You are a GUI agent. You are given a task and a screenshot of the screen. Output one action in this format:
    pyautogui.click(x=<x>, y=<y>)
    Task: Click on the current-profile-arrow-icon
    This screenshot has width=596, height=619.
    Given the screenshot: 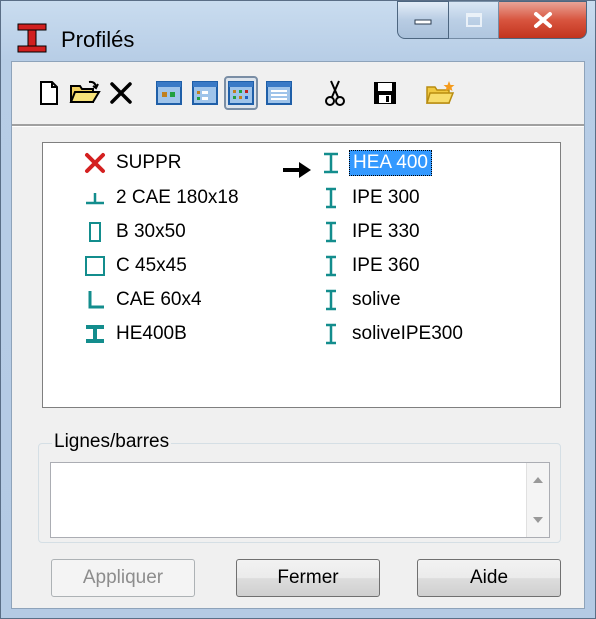 What is the action you would take?
    pyautogui.click(x=297, y=170)
    